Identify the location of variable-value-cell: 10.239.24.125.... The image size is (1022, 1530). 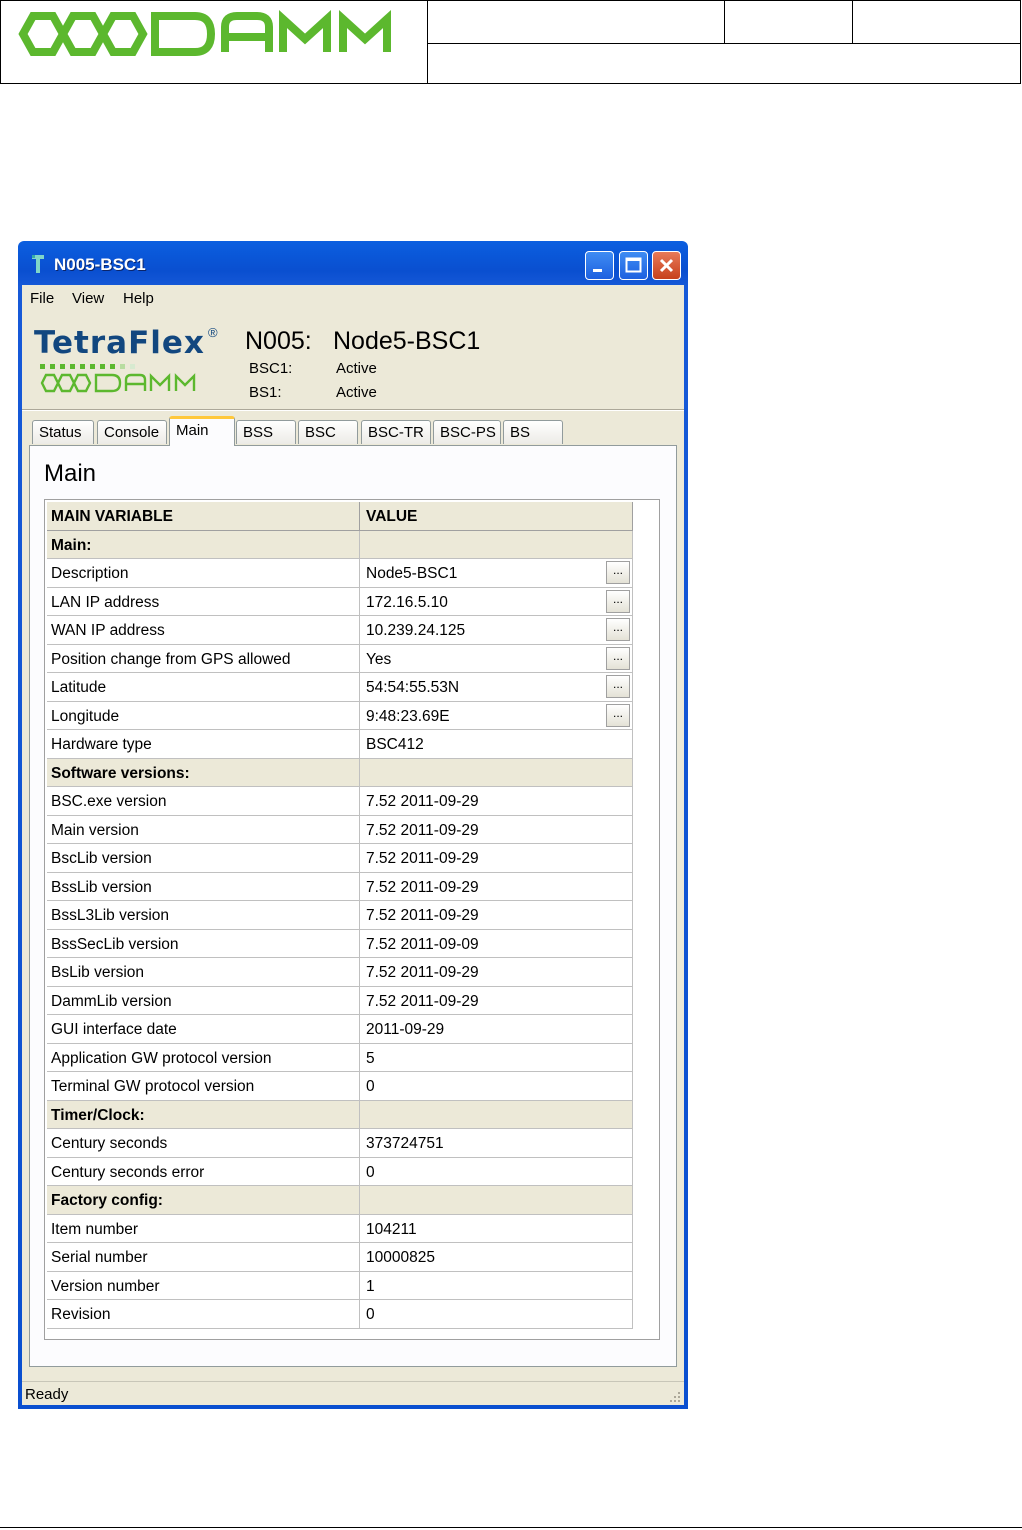
(496, 630).